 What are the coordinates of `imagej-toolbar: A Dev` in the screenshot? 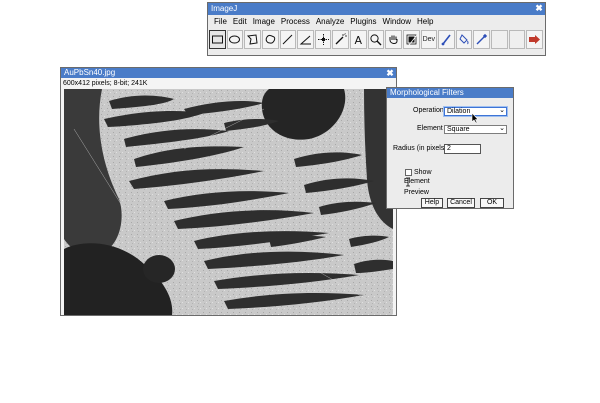 It's located at (376, 41).